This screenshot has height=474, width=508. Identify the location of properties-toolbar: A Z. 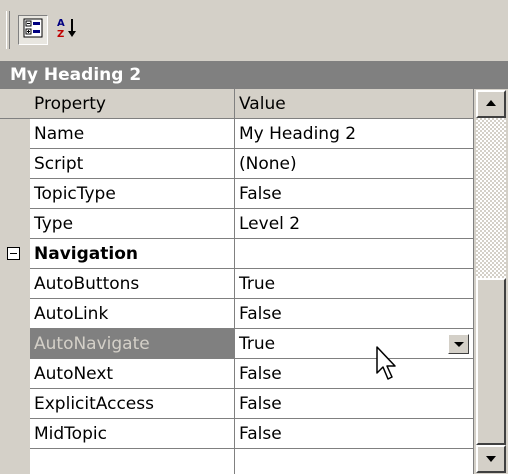
(254, 30).